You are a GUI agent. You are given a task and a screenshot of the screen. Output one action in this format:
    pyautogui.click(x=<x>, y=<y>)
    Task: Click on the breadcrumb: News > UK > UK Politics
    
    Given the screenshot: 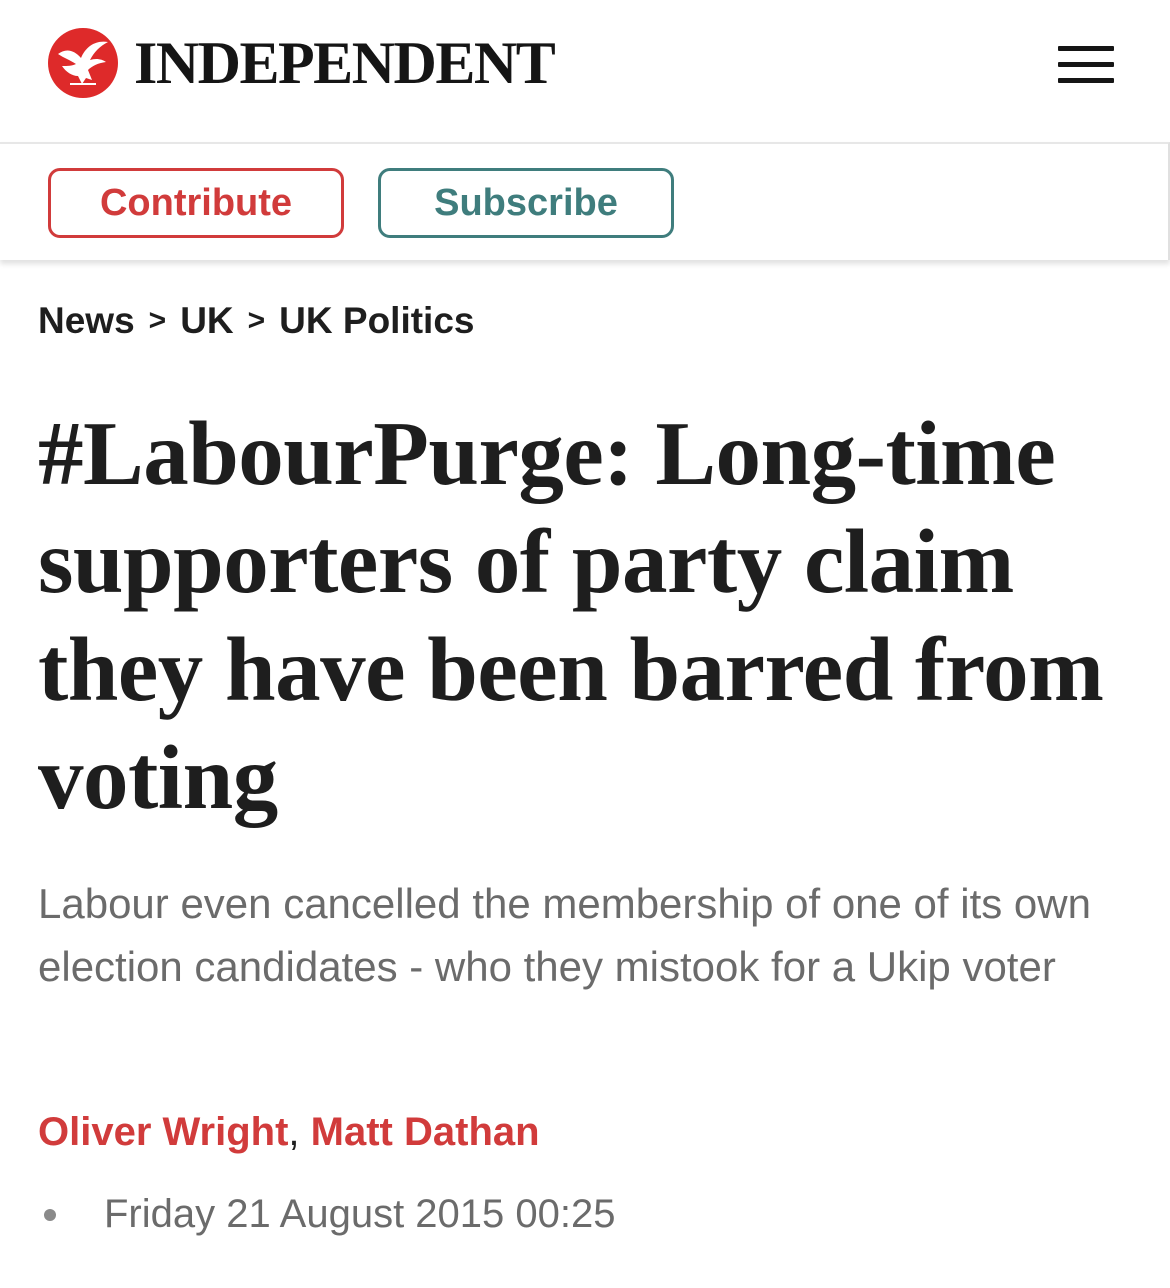 What is the action you would take?
    pyautogui.click(x=256, y=321)
    